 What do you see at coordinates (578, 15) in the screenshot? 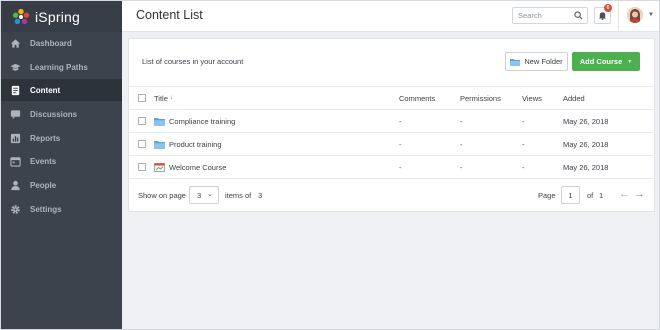
I see `search-icon` at bounding box center [578, 15].